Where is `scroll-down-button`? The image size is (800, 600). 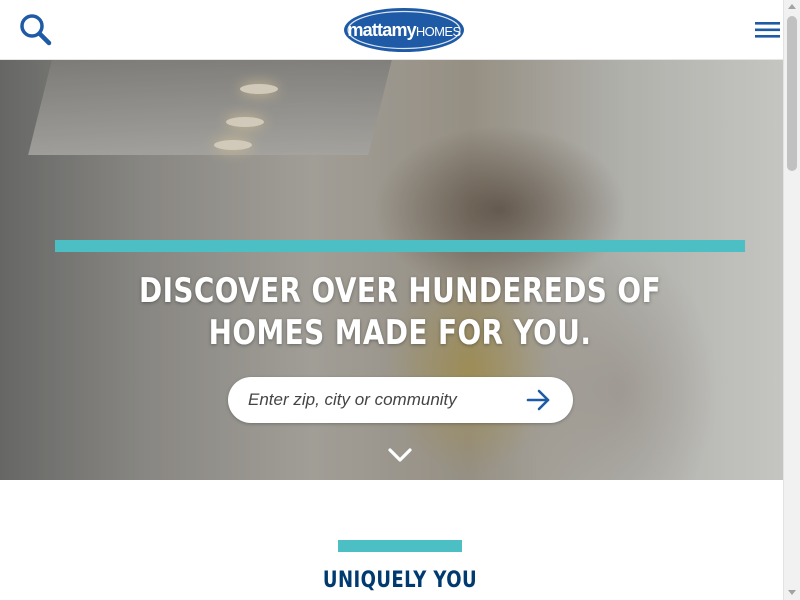
scroll-down-button is located at coordinates (400, 455).